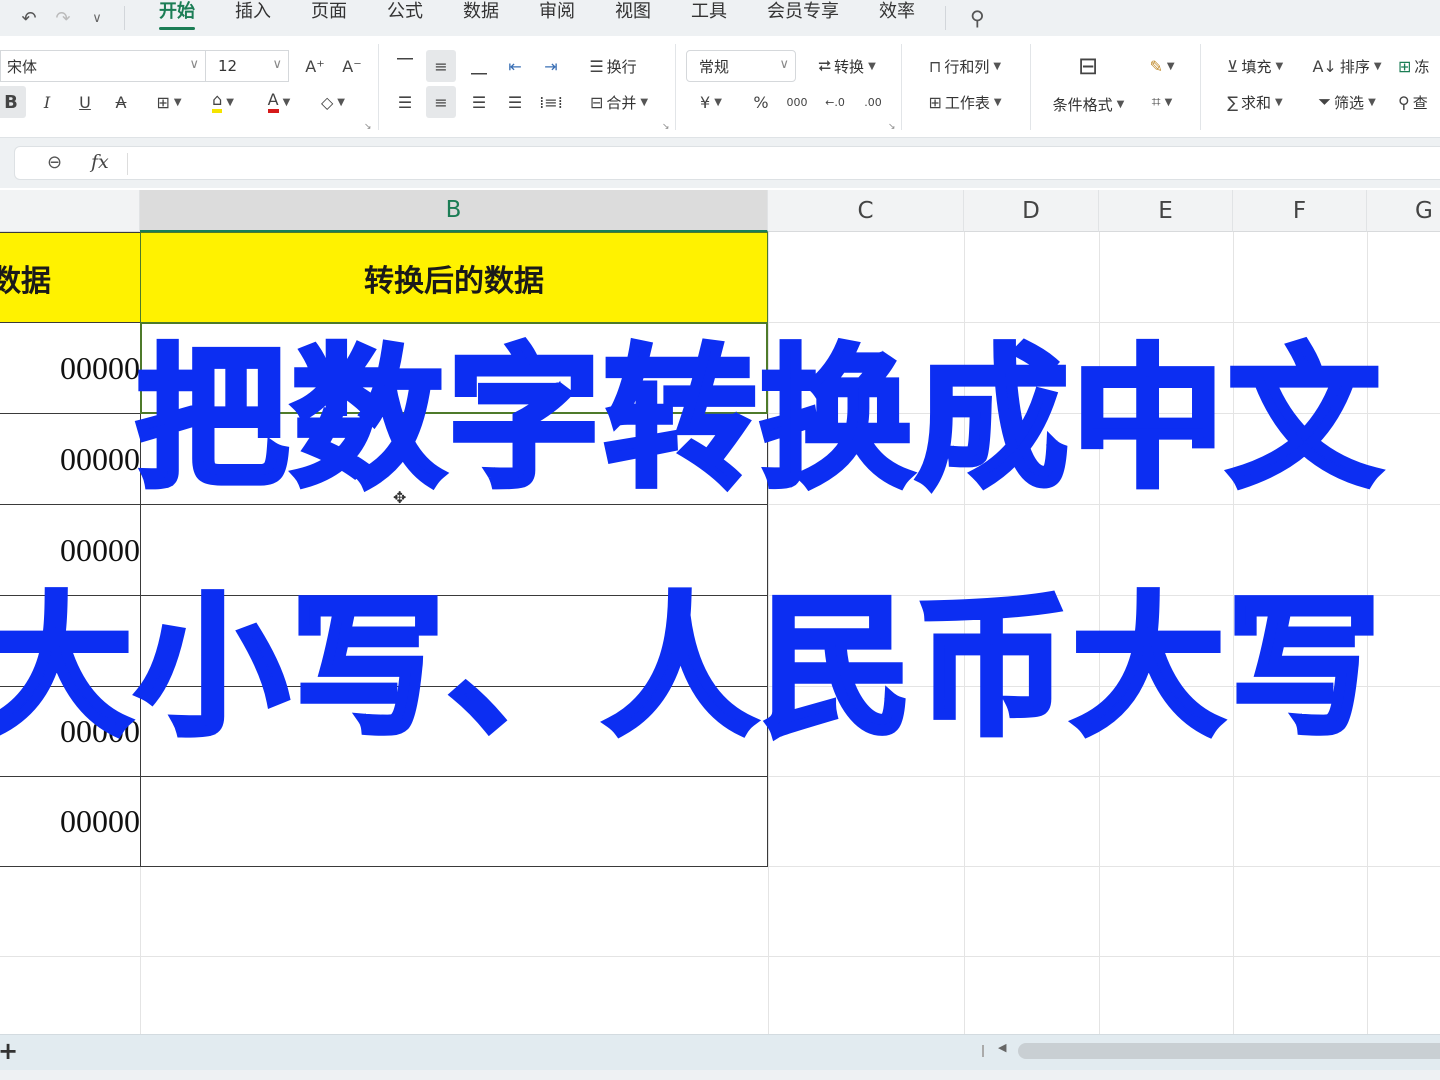  I want to click on percent-button: %, so click(761, 102).